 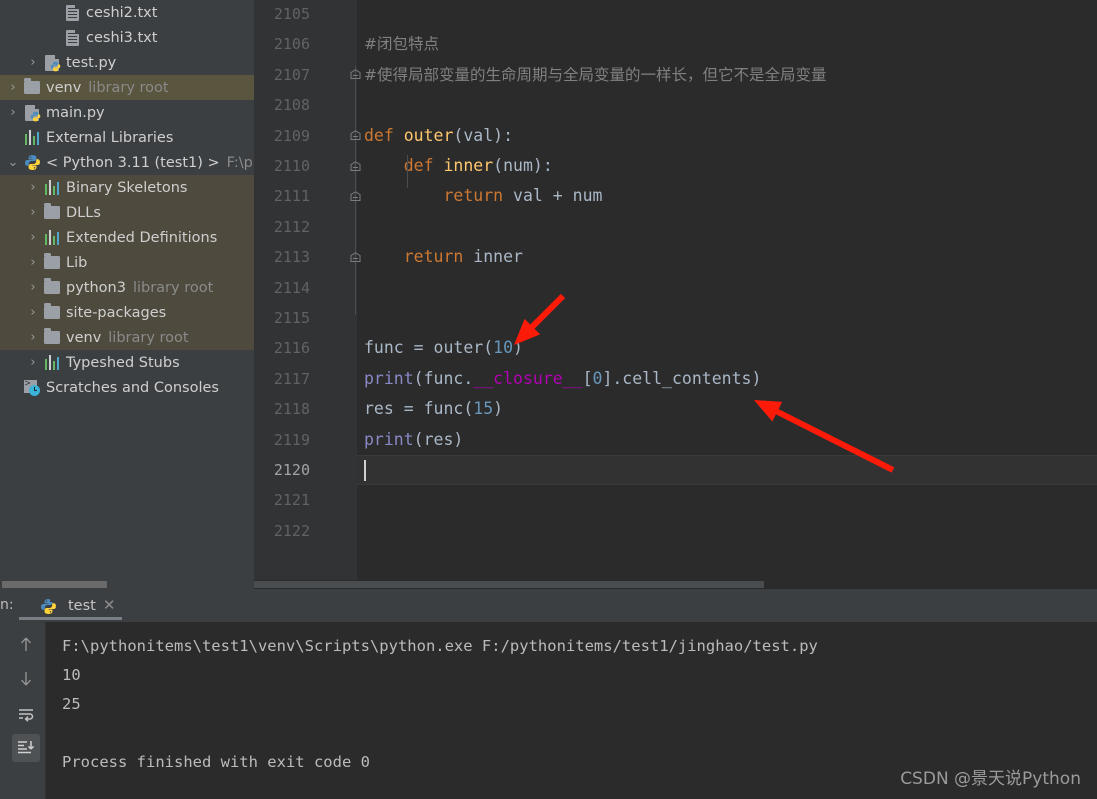 I want to click on tree-item-label: venv, so click(x=64, y=87).